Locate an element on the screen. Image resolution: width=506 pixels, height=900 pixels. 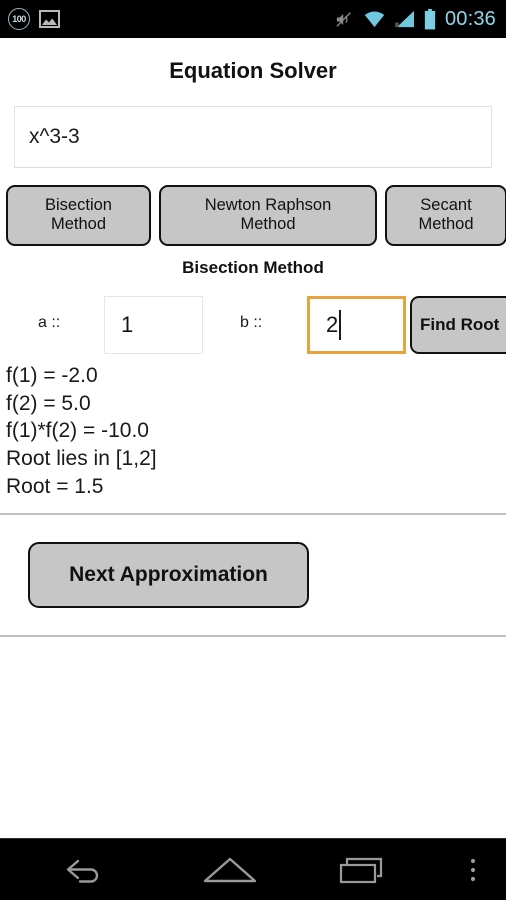
equation-input-value: x^3-3 is located at coordinates (54, 136).